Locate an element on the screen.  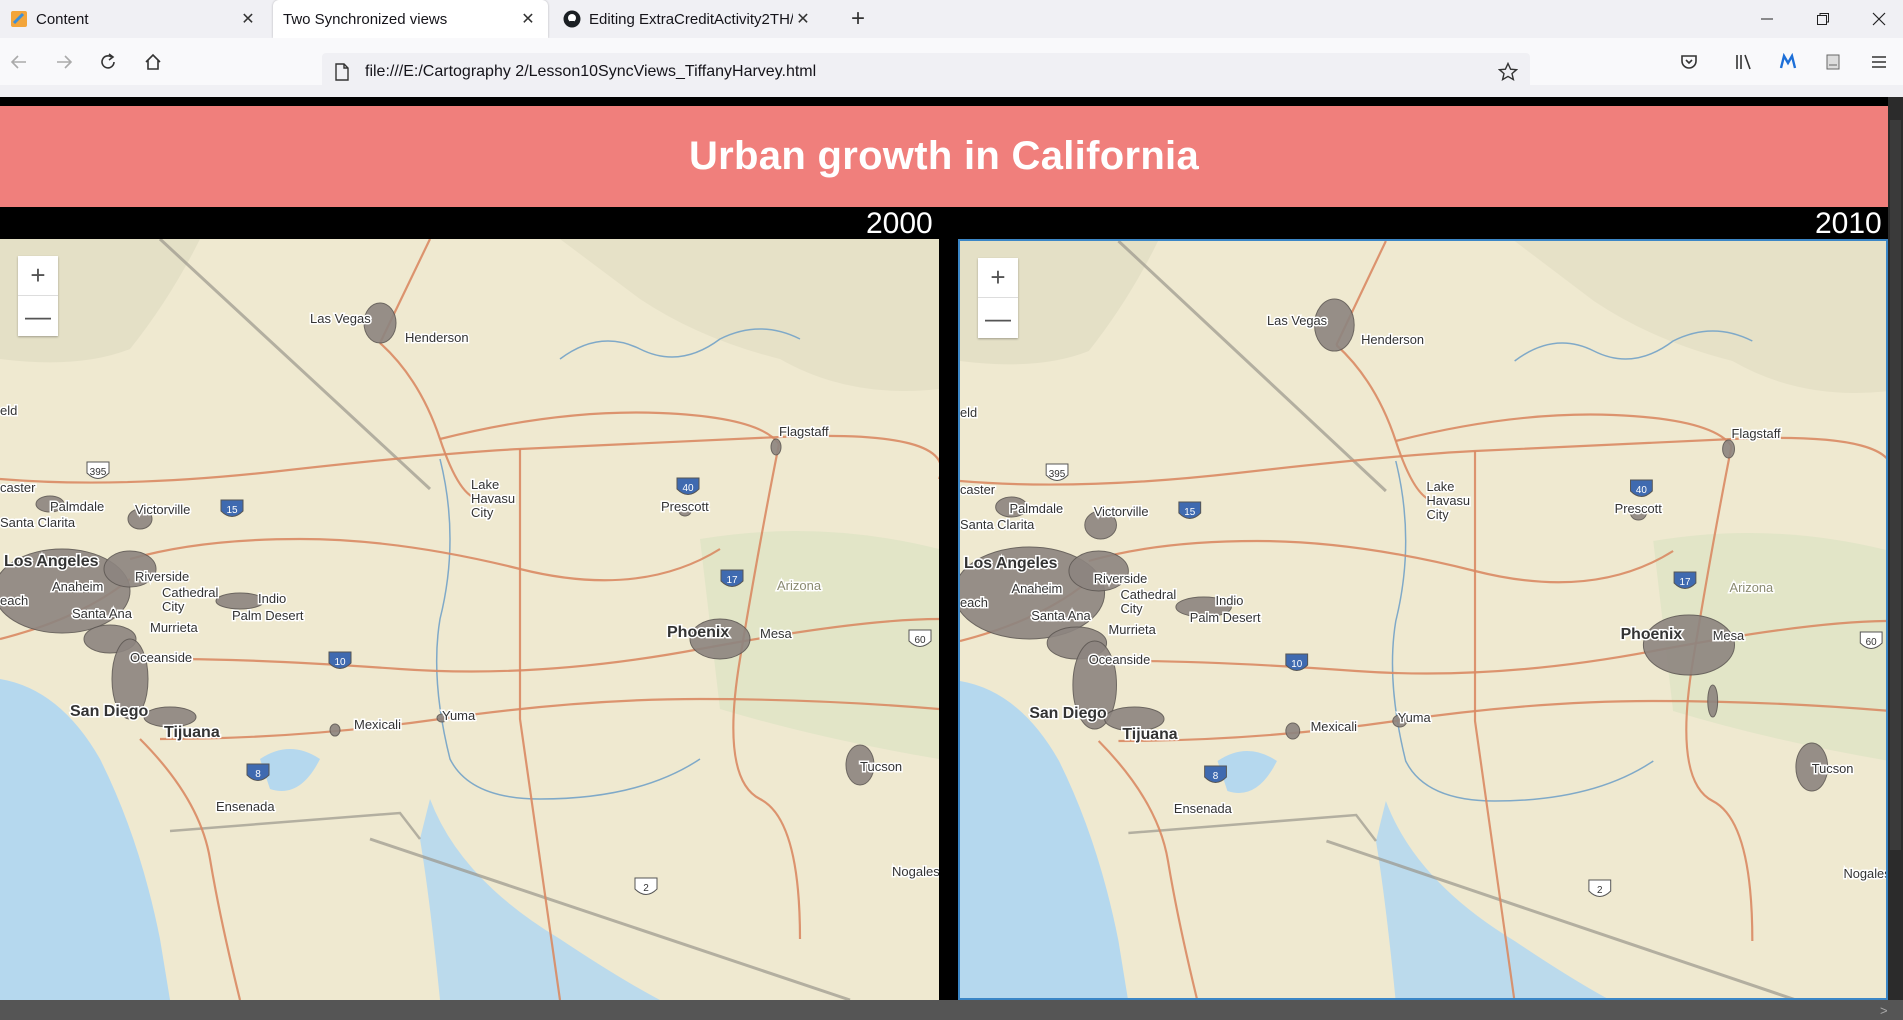
place-label: Havasu is located at coordinates (1448, 500).